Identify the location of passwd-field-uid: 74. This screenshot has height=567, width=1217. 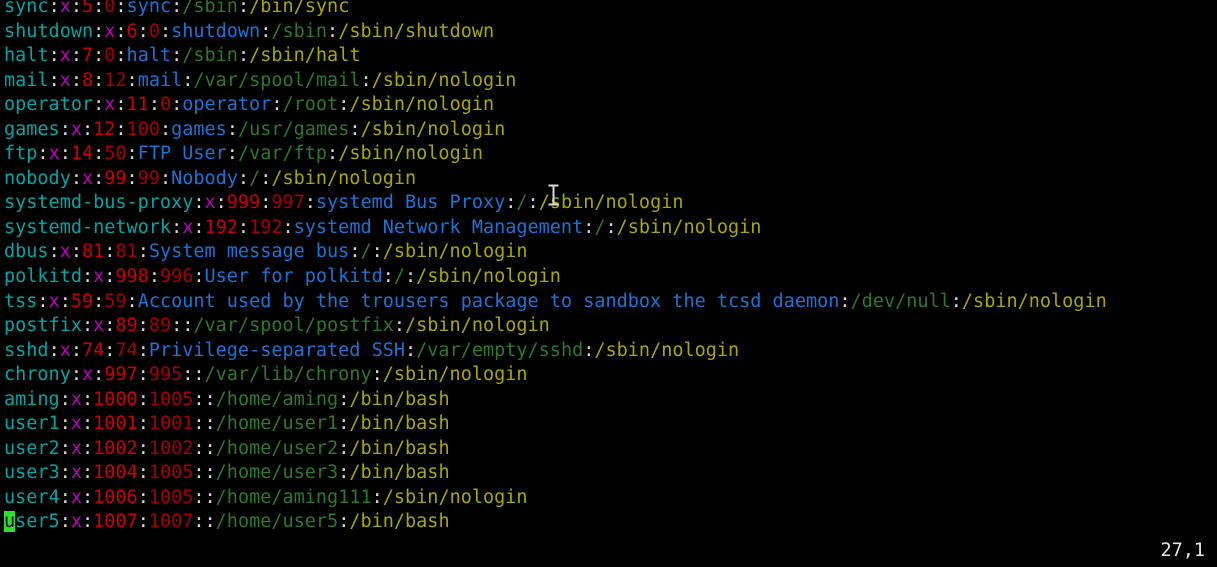
(93, 350).